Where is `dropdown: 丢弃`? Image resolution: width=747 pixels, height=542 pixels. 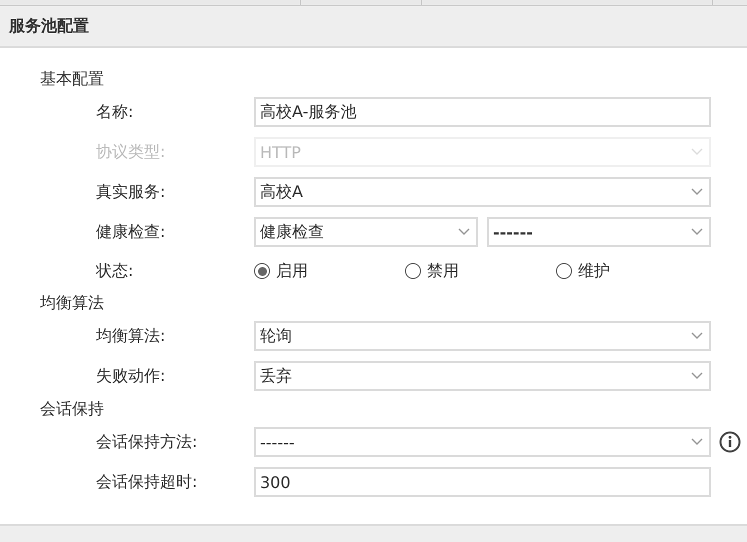 dropdown: 丢弃 is located at coordinates (482, 376).